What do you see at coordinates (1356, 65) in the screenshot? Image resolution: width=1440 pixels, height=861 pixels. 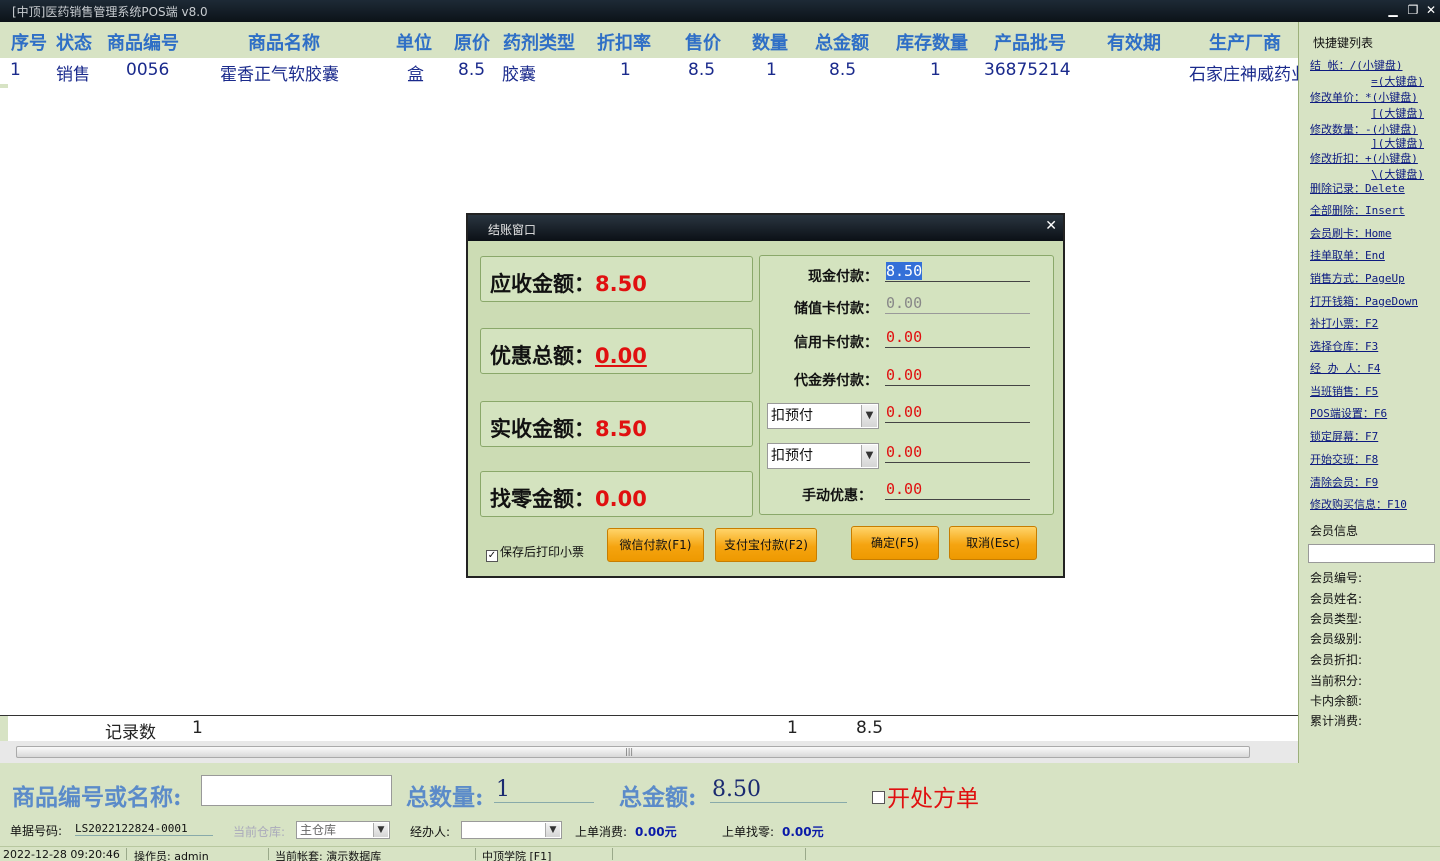 I see `shortcut-checkout: 结 帐：/(小键盘)` at bounding box center [1356, 65].